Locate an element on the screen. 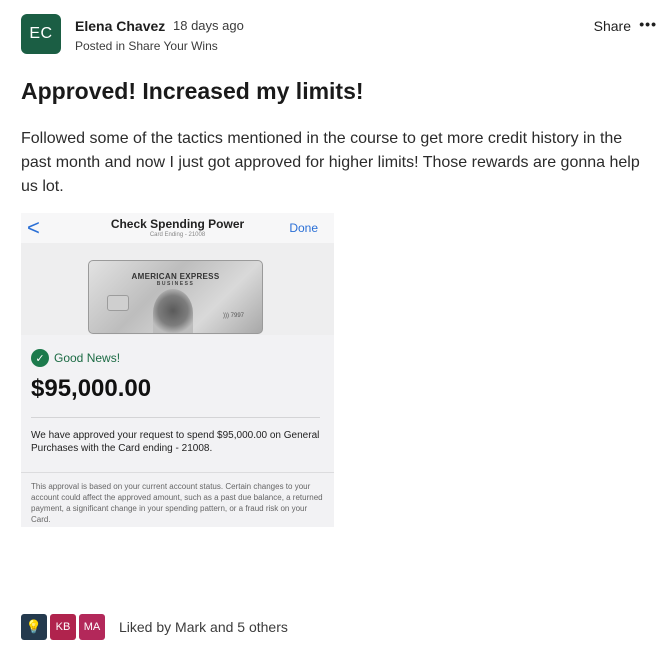 This screenshot has height=648, width=667. card-brand: AMERICAN EXPRESS is located at coordinates (175, 276).